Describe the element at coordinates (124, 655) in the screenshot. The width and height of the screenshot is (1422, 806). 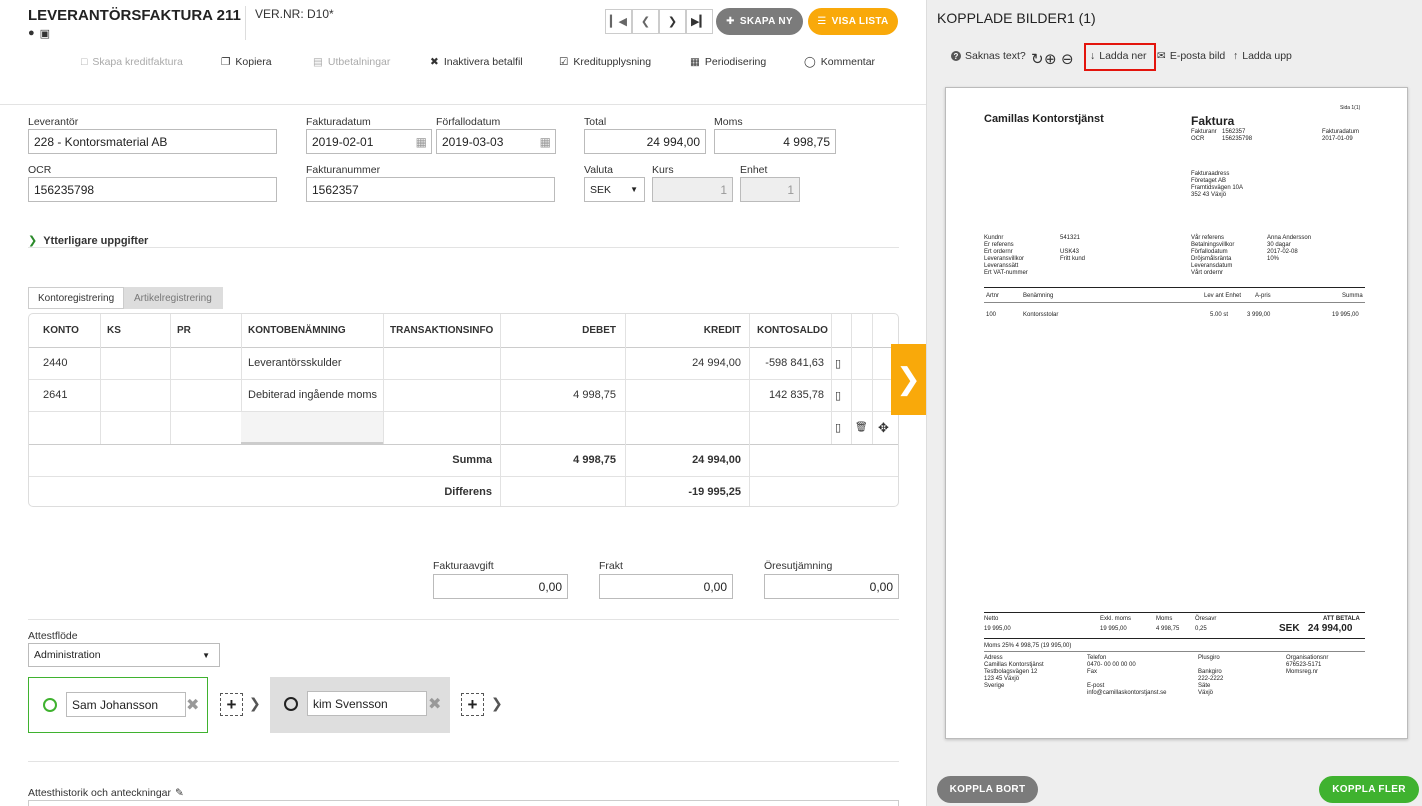
I see `attestflode-select: Administration ▼` at that location.